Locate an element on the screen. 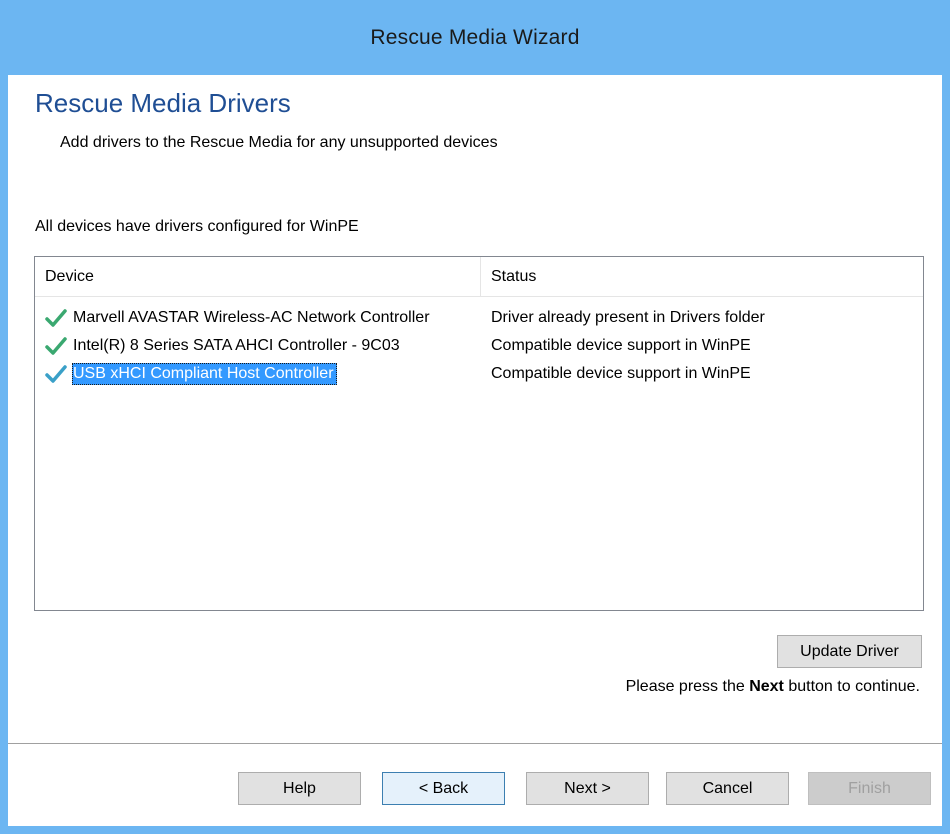 Image resolution: width=950 pixels, height=834 pixels. device-status: Driver already present in Drivers folder is located at coordinates (628, 317).